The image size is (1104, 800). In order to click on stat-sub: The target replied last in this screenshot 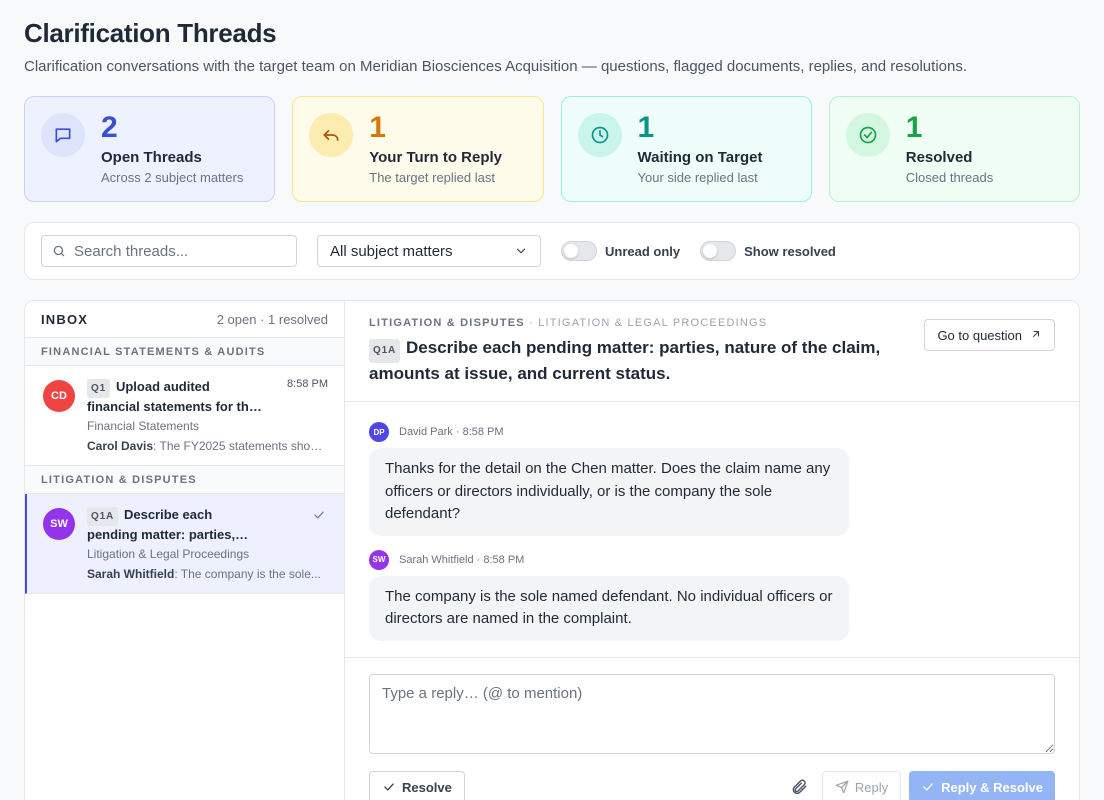, I will do `click(432, 177)`.